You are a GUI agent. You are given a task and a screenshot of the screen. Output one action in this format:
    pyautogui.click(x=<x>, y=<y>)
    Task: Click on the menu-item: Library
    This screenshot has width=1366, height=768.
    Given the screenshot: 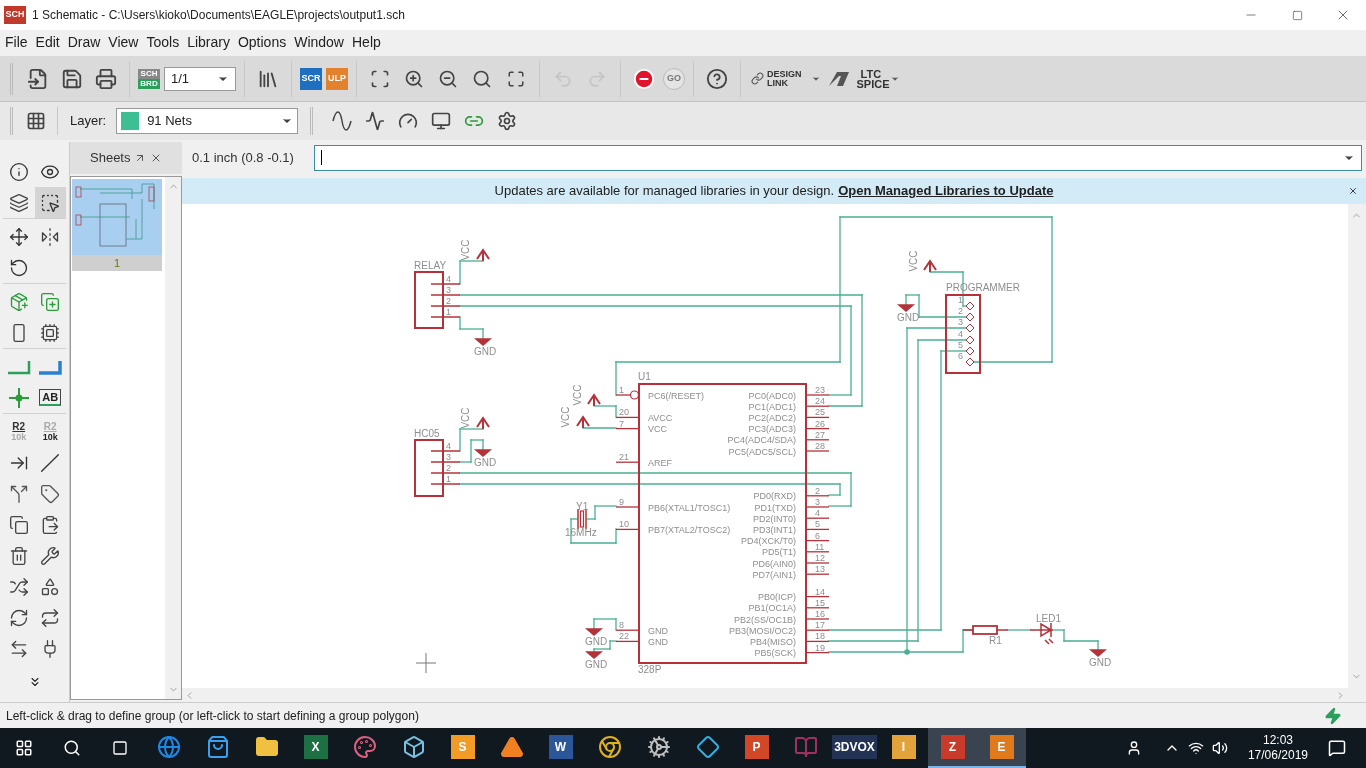 What is the action you would take?
    pyautogui.click(x=208, y=42)
    